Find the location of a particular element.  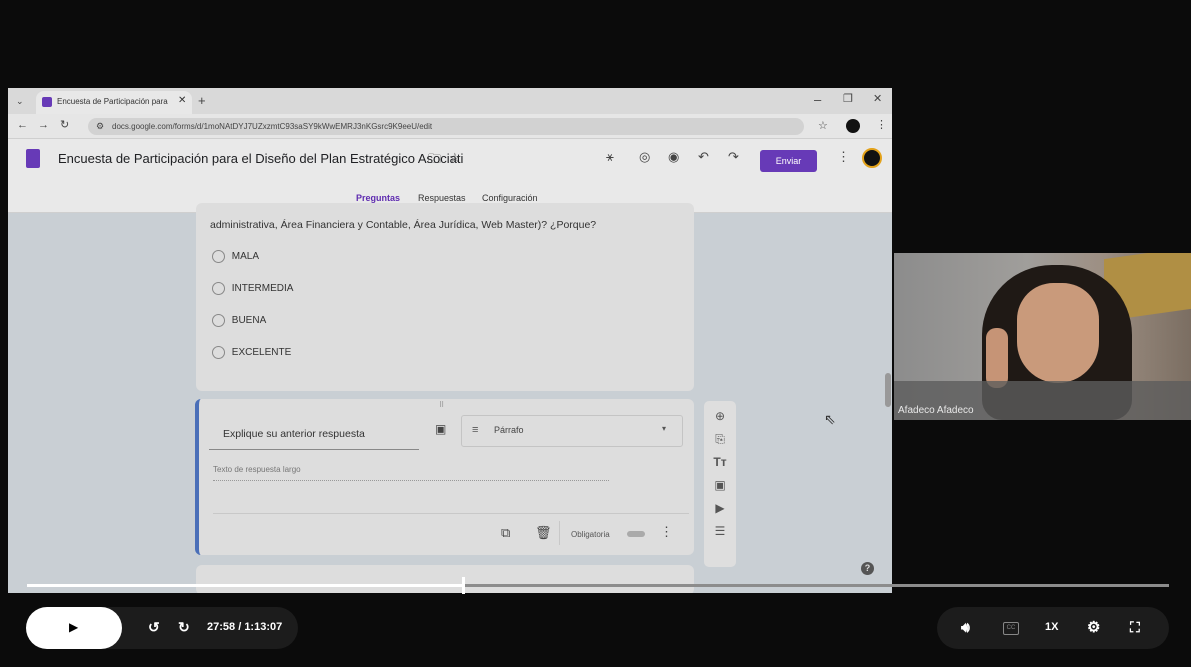

player-settings-controls: 🔊︎ CC 1X ⚙ ⛶ is located at coordinates (1053, 628).